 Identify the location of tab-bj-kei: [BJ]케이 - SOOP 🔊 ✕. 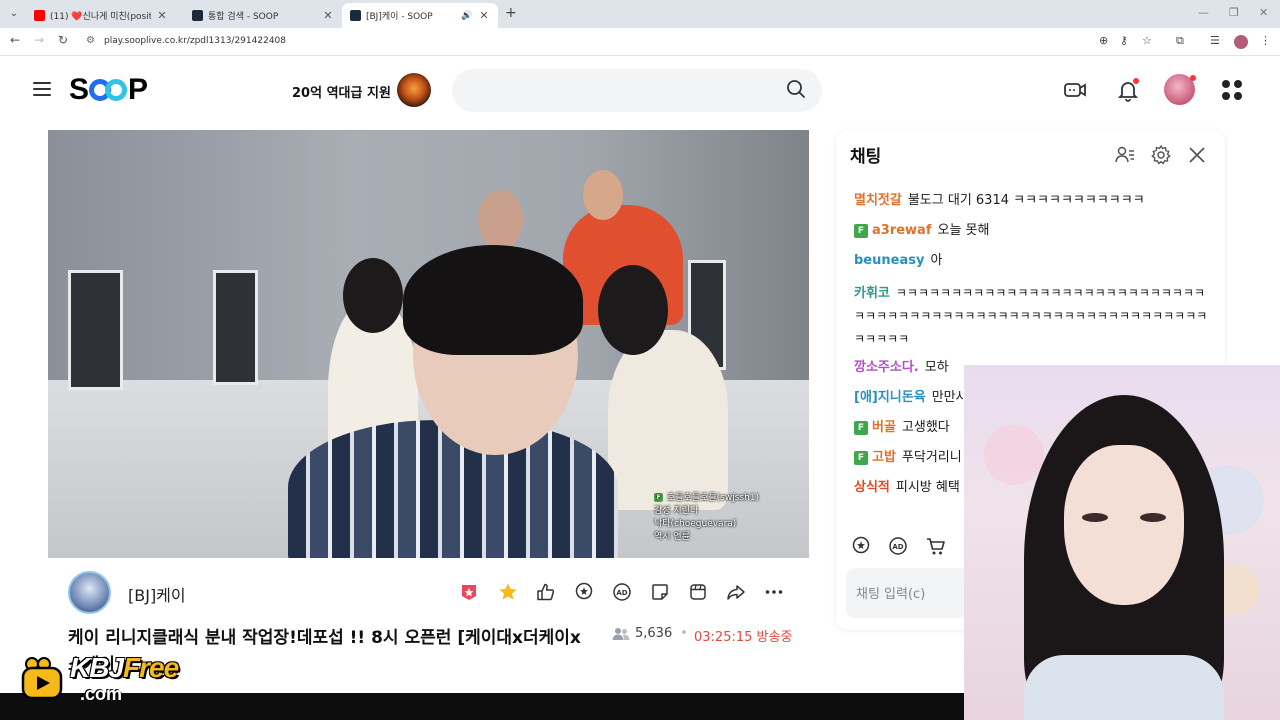
(420, 15).